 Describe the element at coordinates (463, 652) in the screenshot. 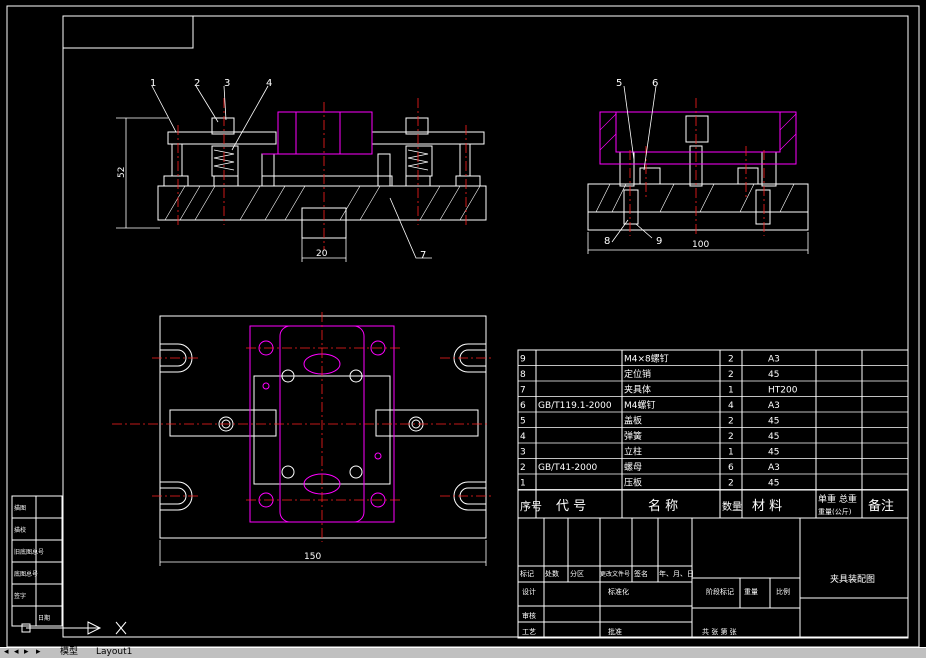

I see `layout-tab-bar: ◂ ◂ ▸ ▸ 模型 Layout1` at that location.